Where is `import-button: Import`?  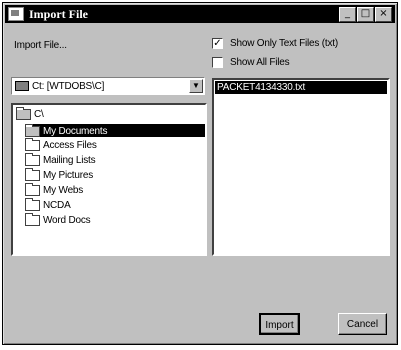
import-button: Import is located at coordinates (279, 324).